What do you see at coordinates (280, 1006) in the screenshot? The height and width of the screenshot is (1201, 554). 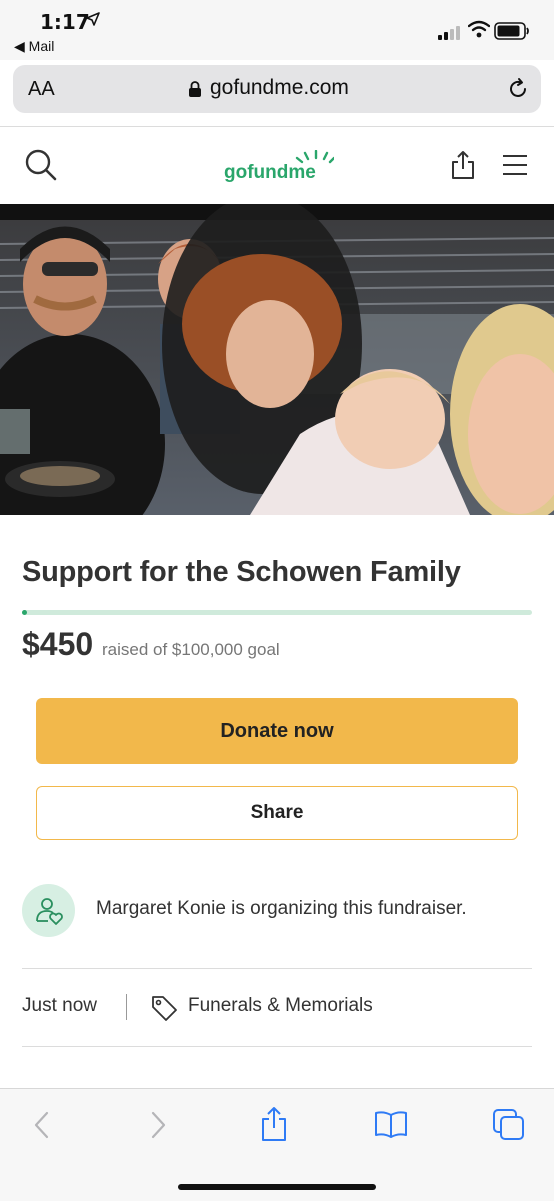 I see `category-link: Funerals & Memorials` at bounding box center [280, 1006].